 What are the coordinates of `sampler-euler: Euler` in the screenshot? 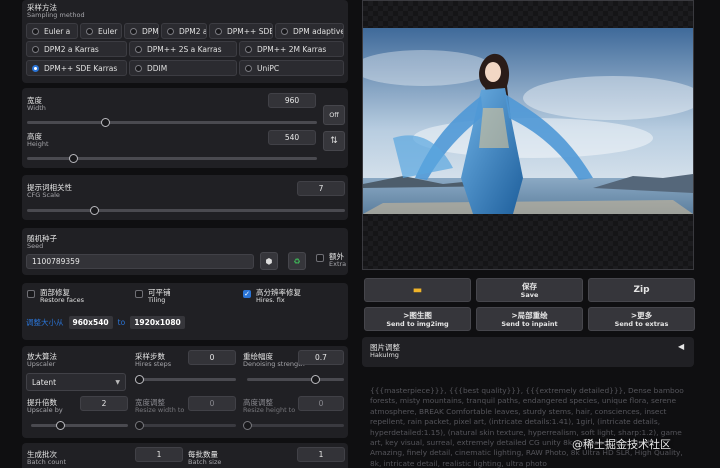 It's located at (101, 31).